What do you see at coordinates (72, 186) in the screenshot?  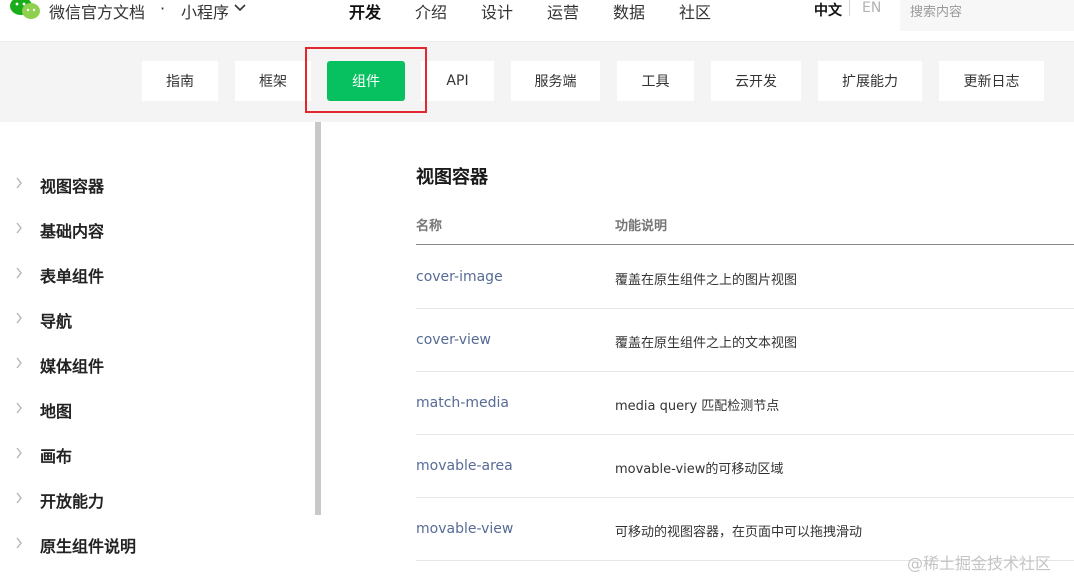 I see `sidebar-item-label: 视图容器` at bounding box center [72, 186].